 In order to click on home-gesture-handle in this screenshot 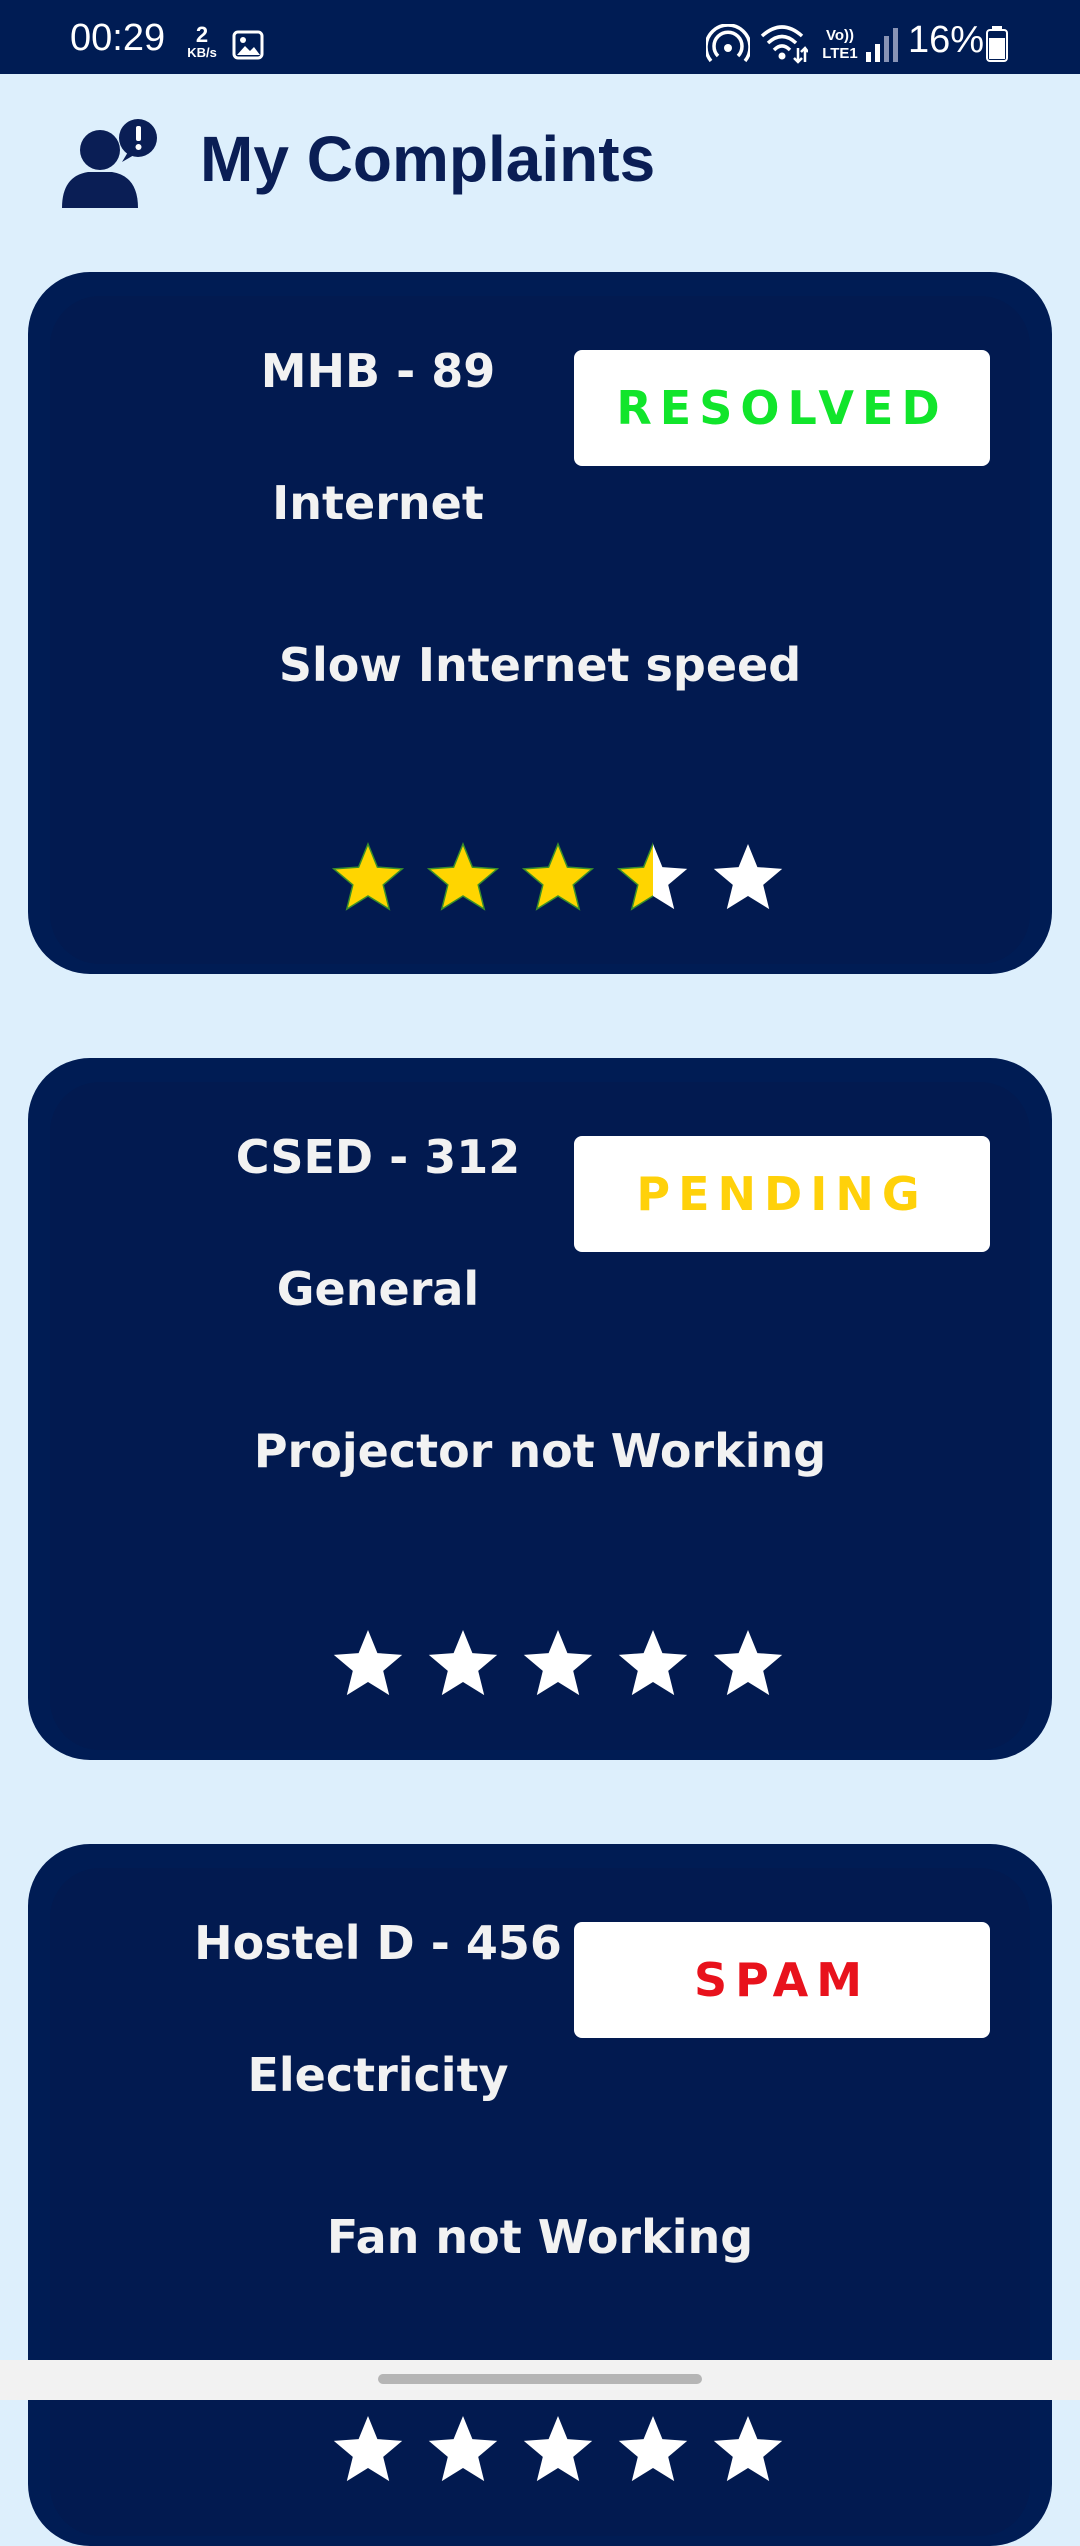, I will do `click(540, 2379)`.